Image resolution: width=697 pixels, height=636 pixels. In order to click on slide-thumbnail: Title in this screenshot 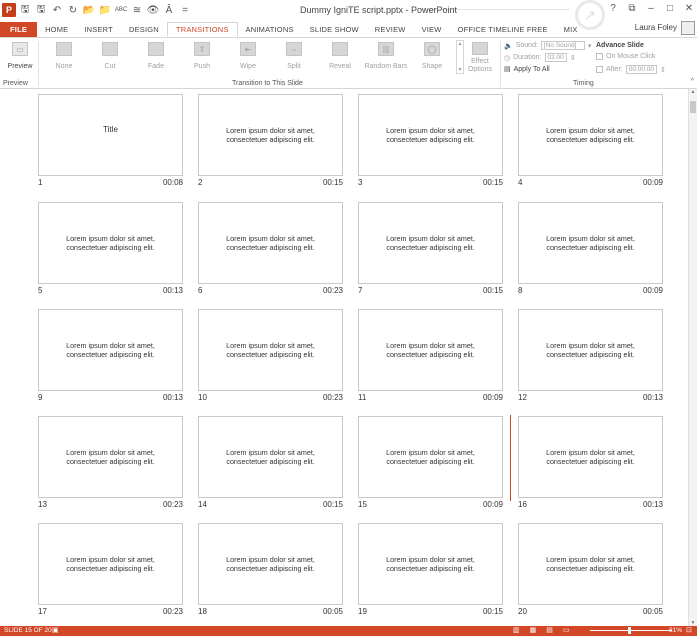, I will do `click(110, 135)`.